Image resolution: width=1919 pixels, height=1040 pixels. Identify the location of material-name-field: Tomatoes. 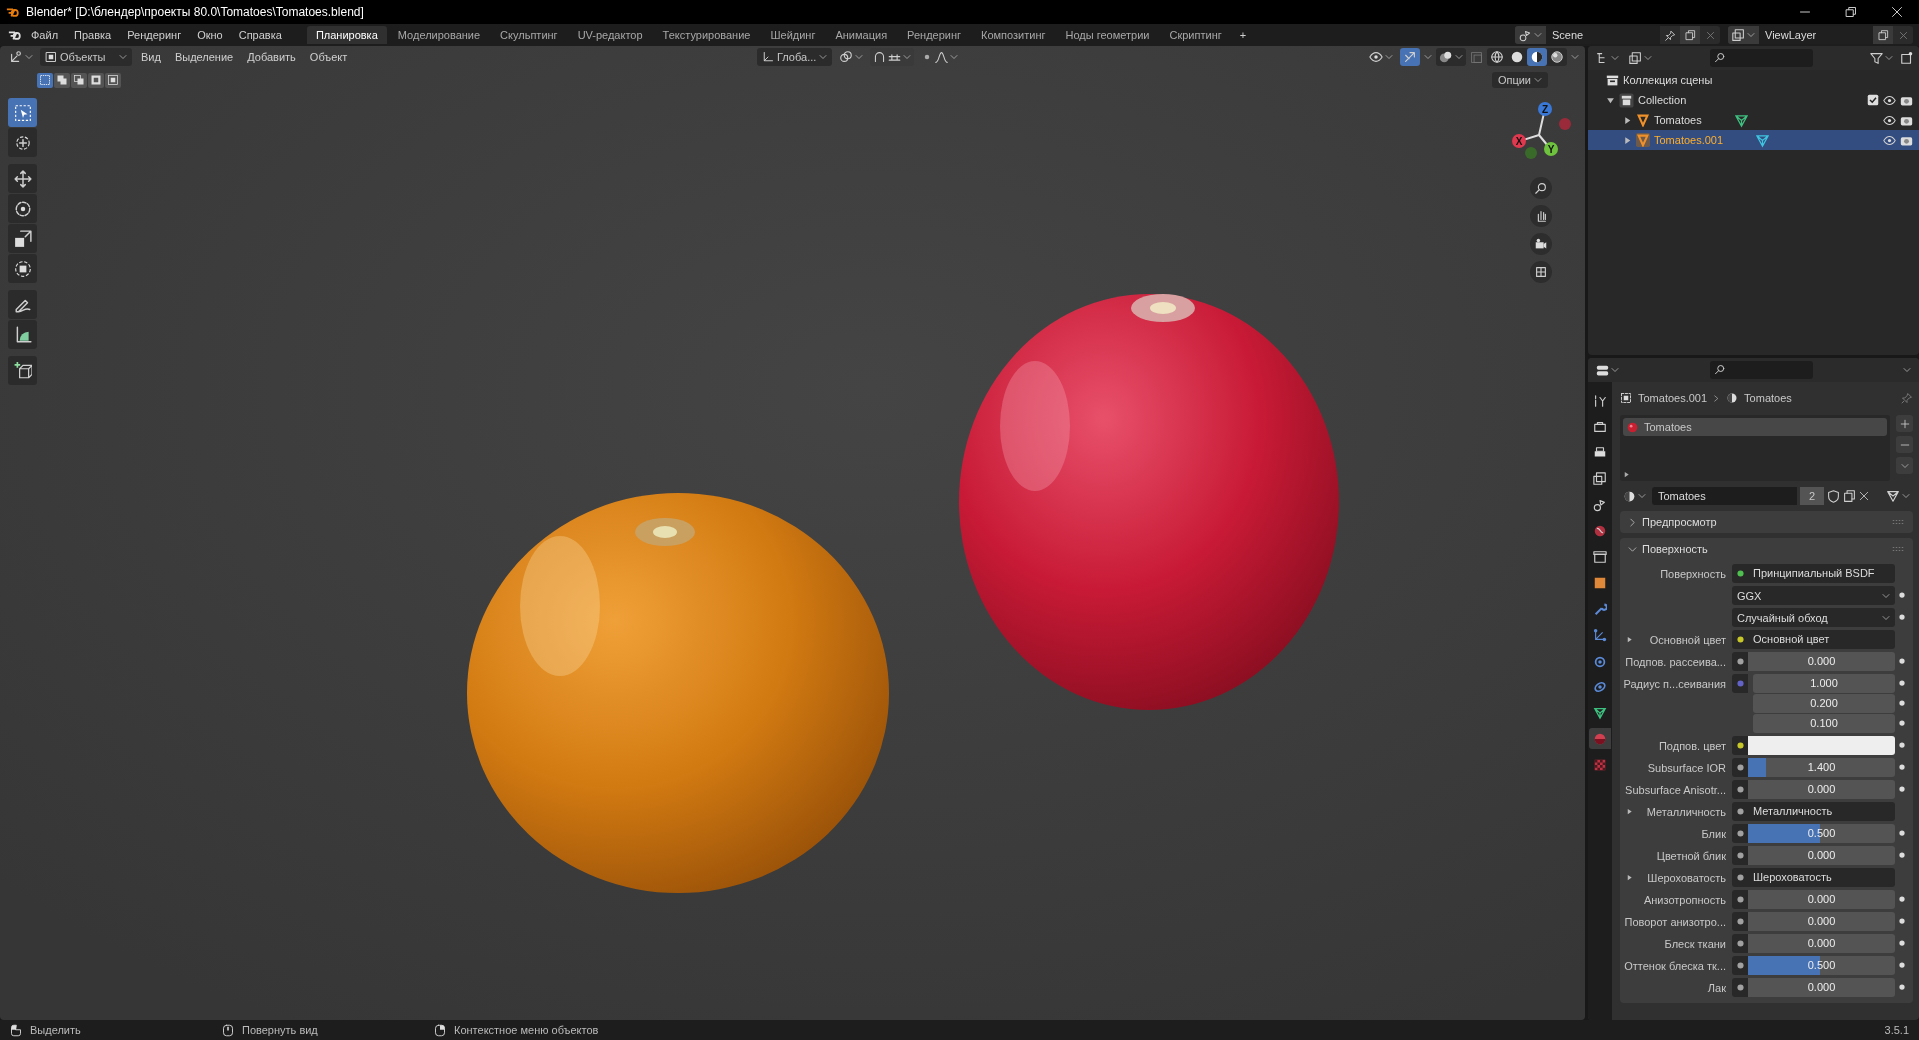
(1724, 496).